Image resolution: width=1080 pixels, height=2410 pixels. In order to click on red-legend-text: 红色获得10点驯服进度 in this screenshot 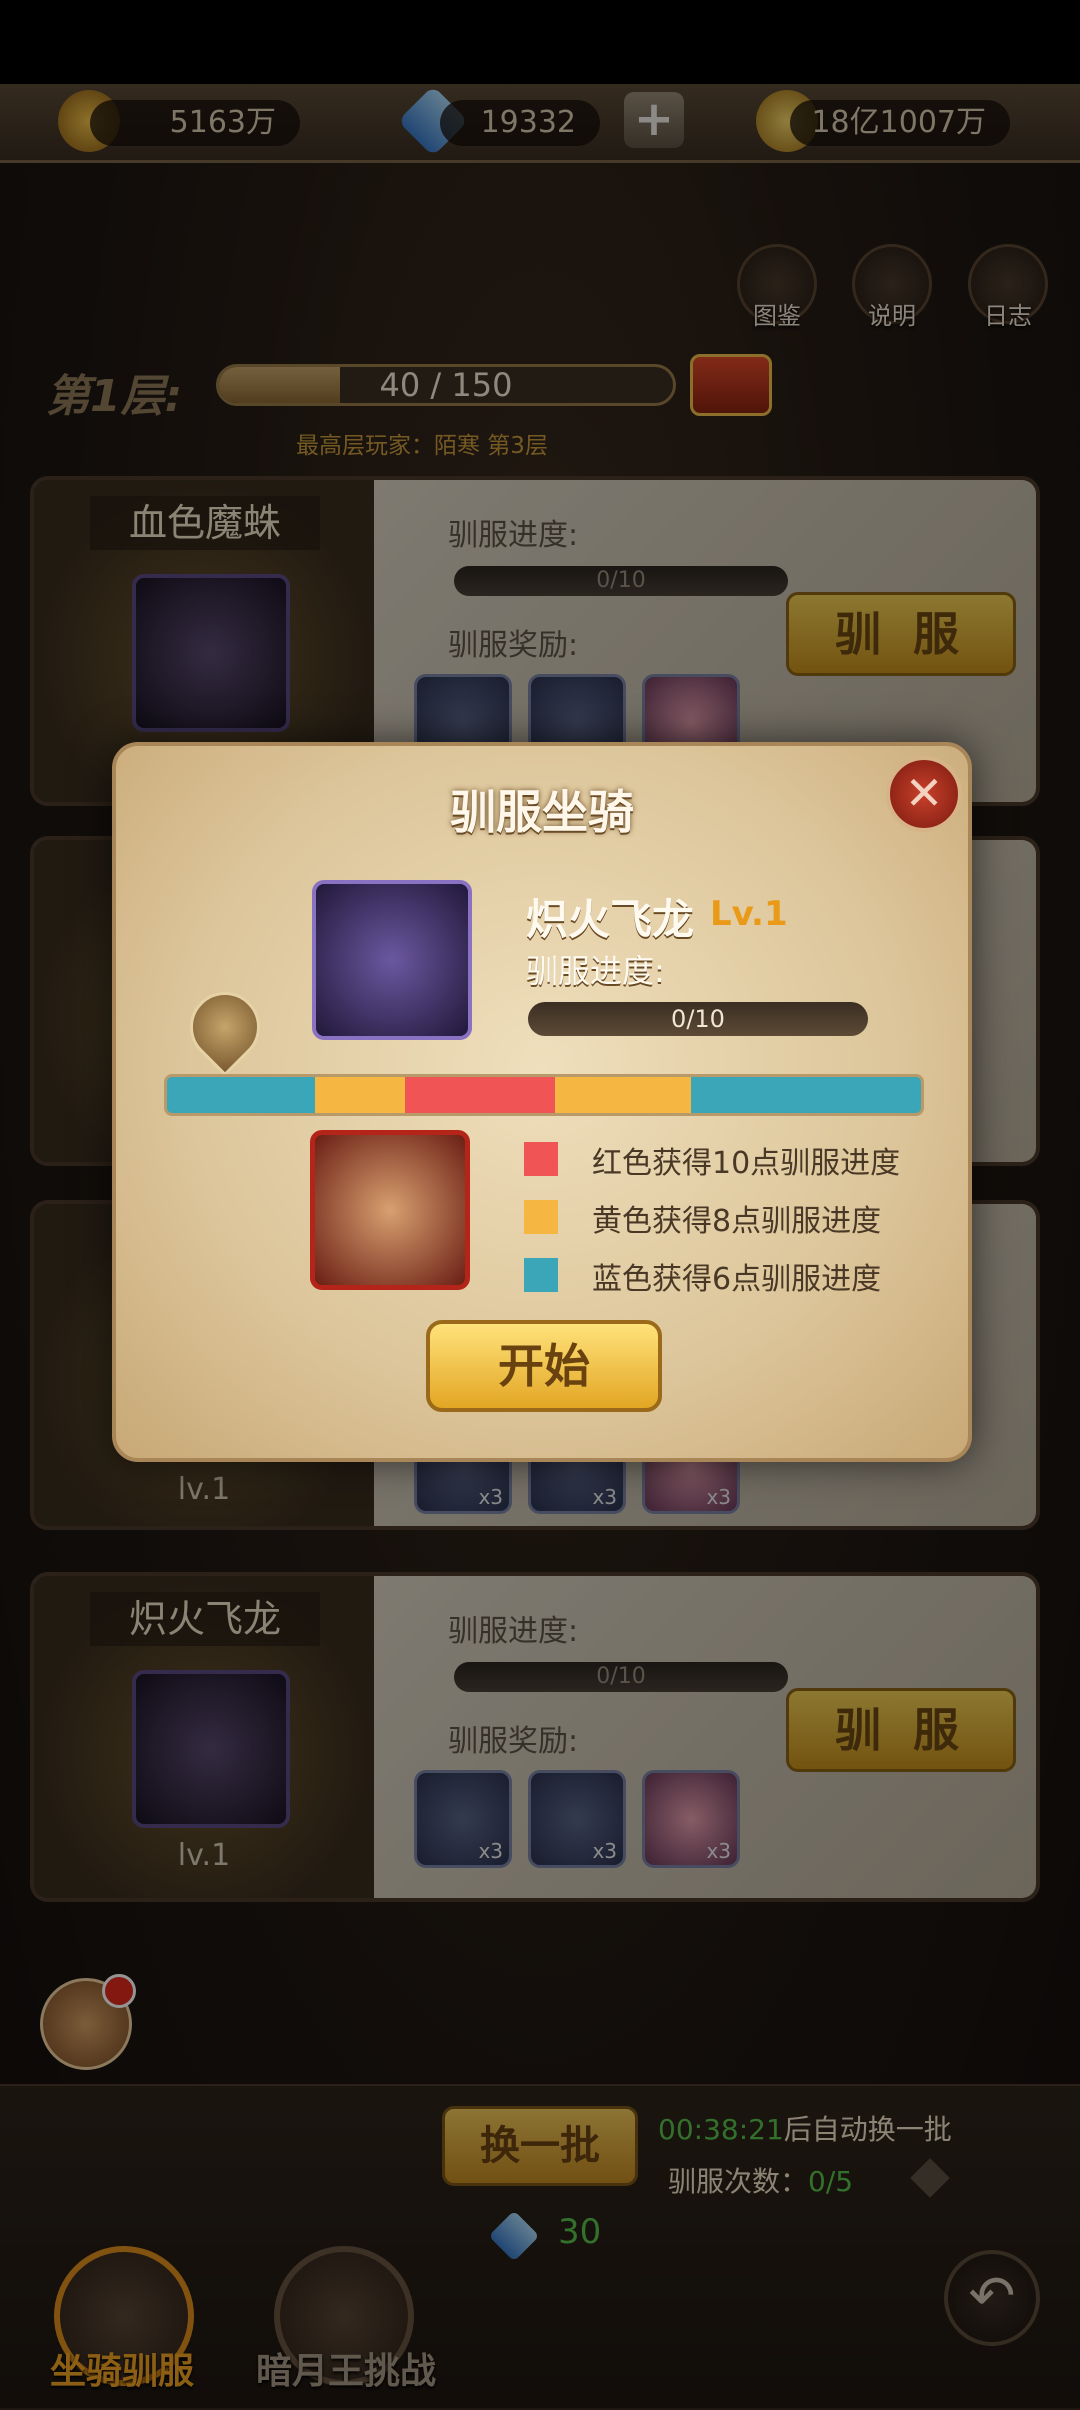, I will do `click(746, 1163)`.